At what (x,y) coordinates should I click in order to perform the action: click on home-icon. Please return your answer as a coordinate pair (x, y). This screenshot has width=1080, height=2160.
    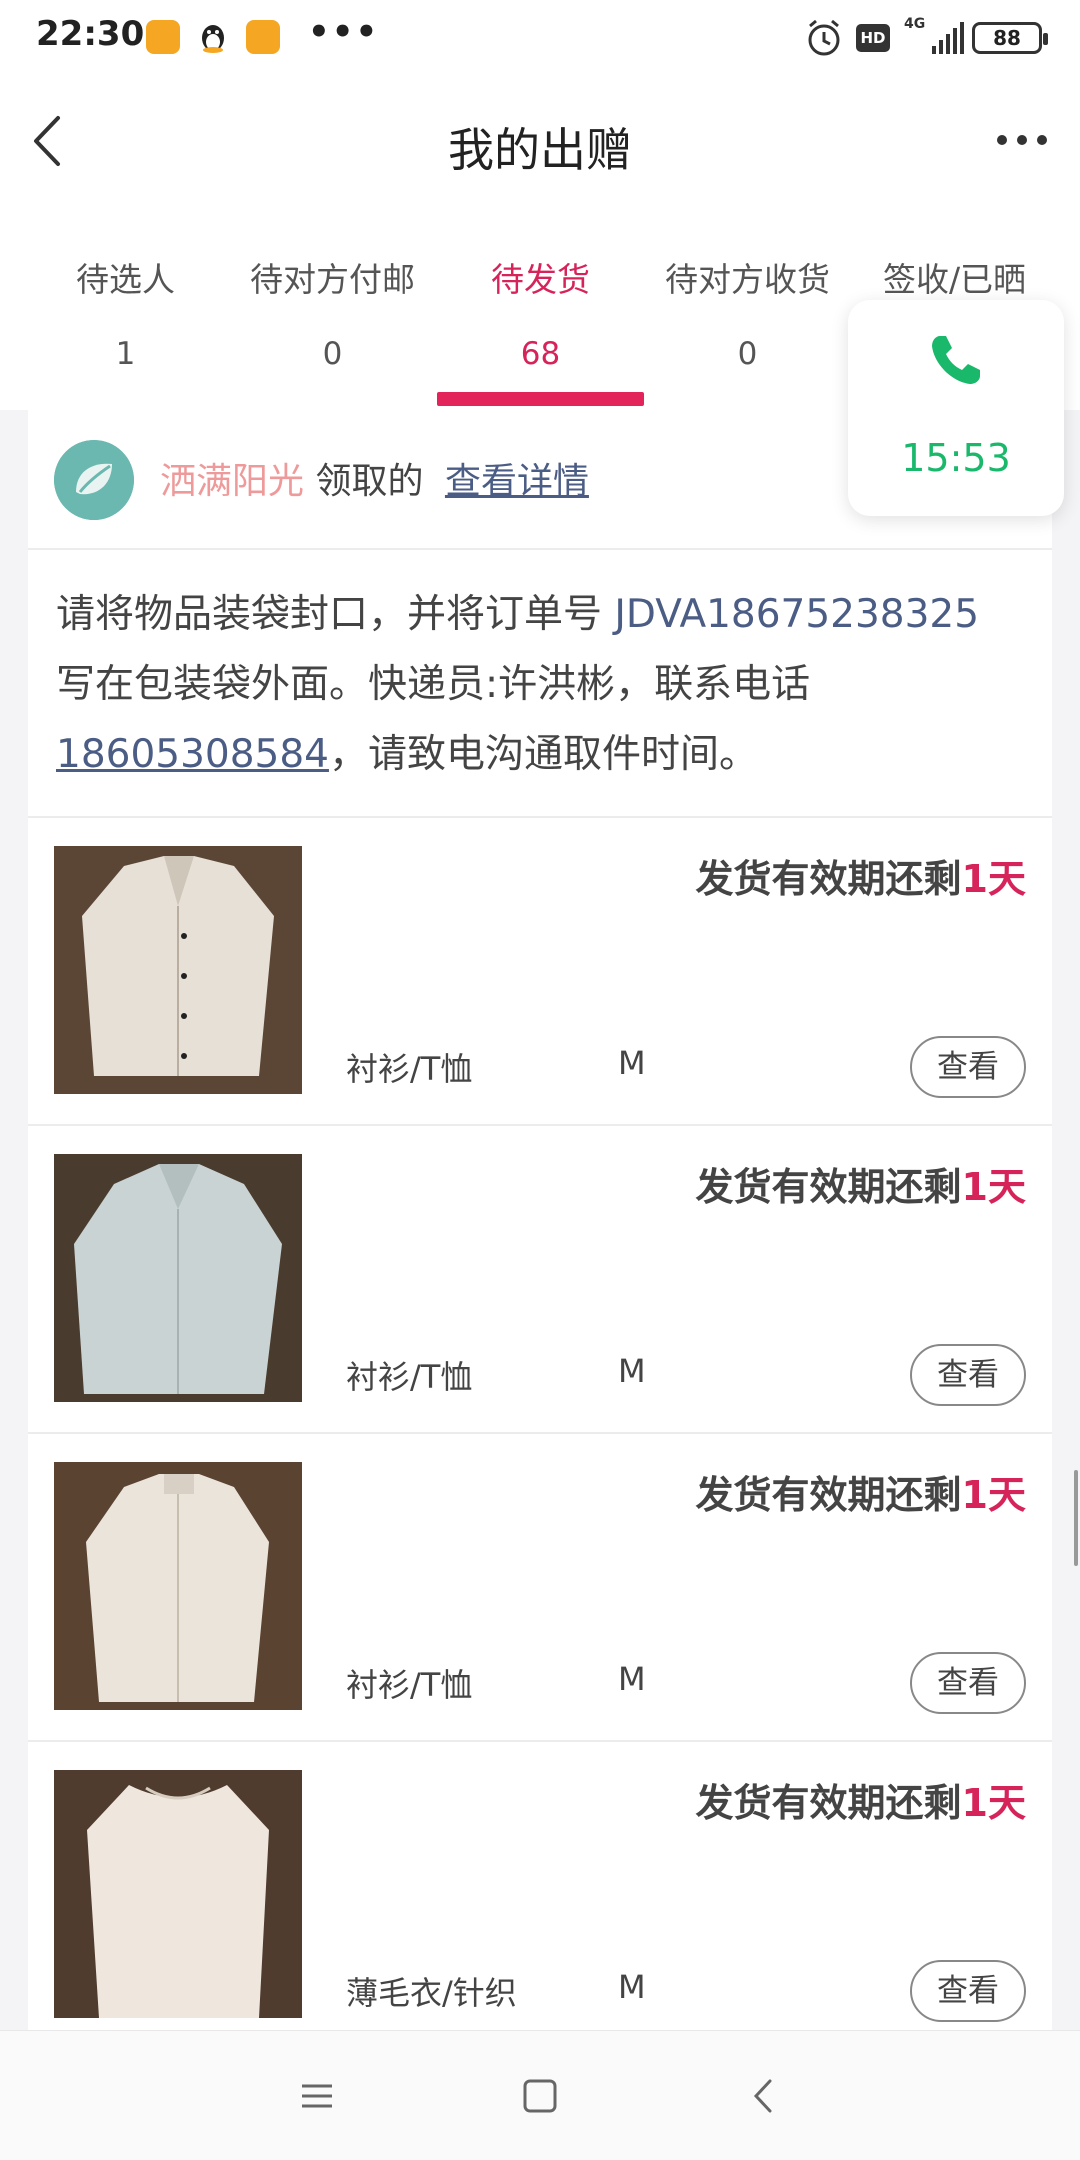
    Looking at the image, I should click on (540, 2096).